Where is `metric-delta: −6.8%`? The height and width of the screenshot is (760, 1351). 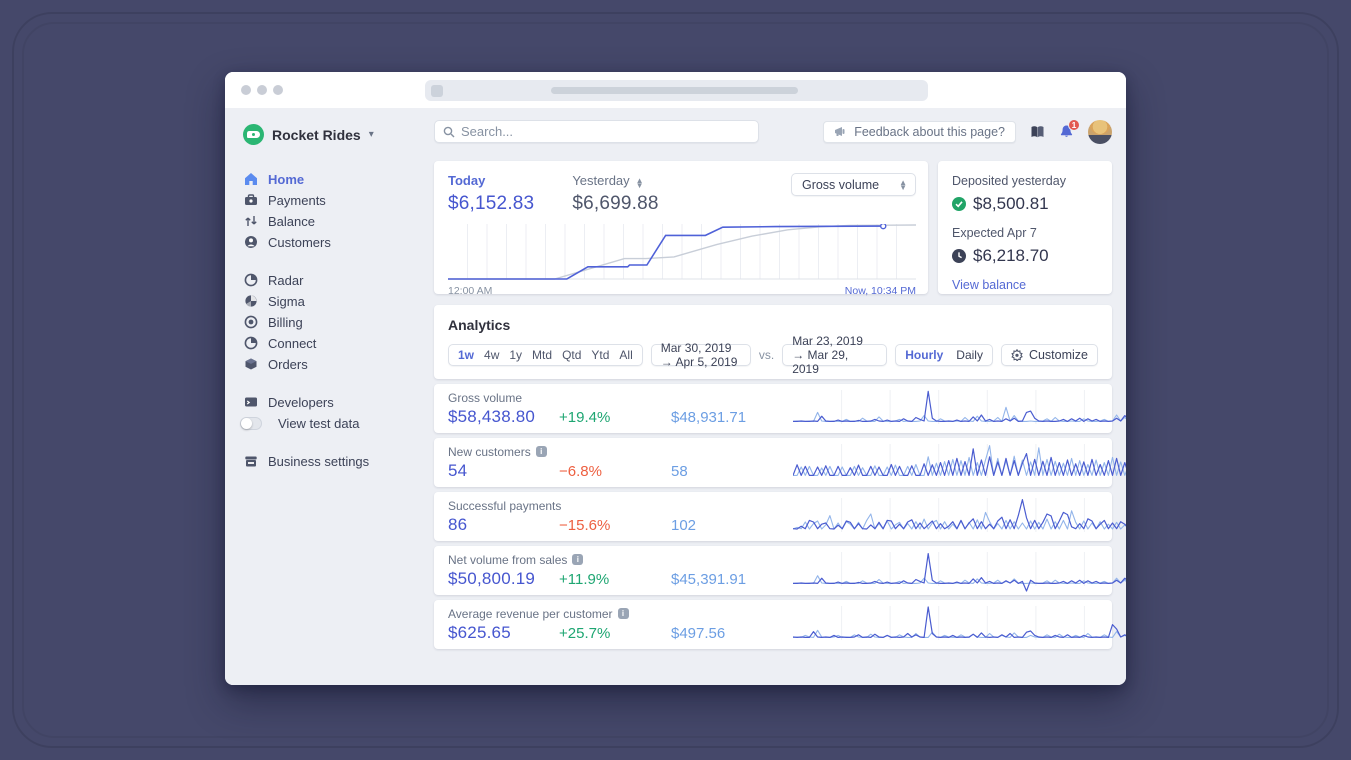
metric-delta: −6.8% is located at coordinates (580, 471).